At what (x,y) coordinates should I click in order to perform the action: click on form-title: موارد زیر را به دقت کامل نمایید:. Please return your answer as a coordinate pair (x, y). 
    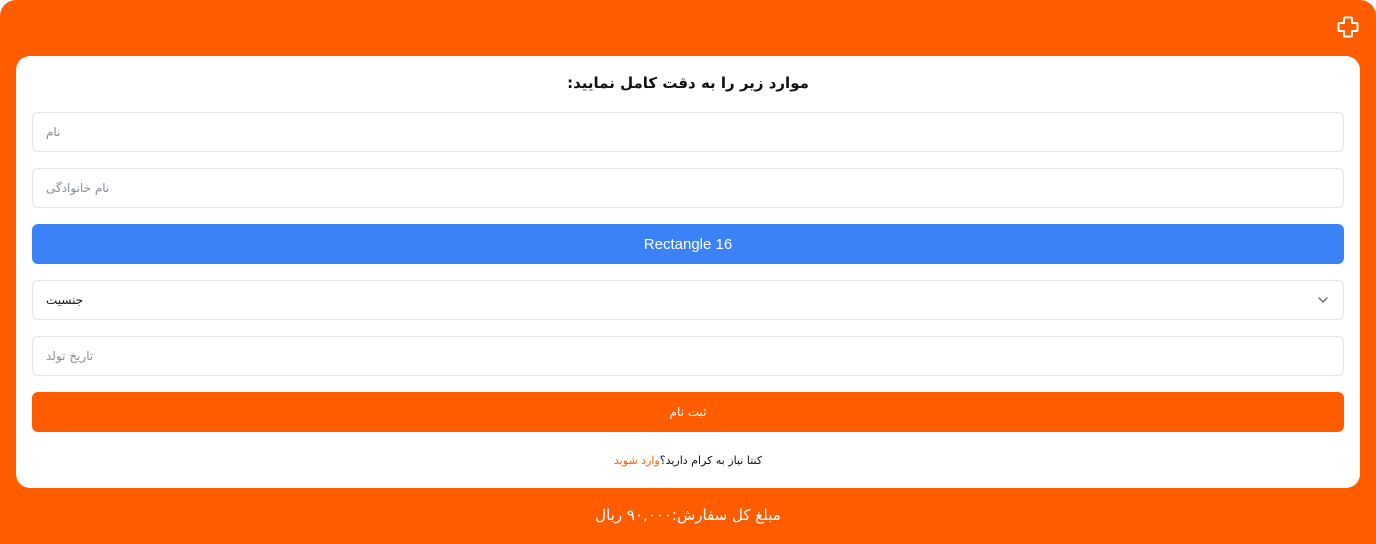
    Looking at the image, I should click on (688, 83).